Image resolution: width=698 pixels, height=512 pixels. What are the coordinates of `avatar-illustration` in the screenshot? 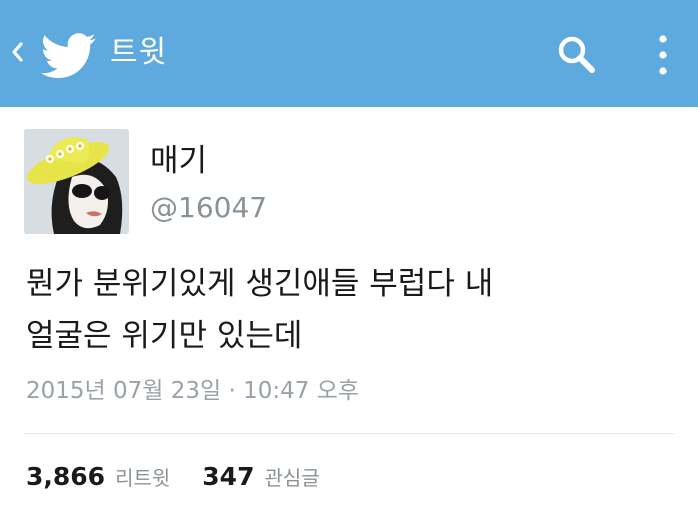 It's located at (76, 181).